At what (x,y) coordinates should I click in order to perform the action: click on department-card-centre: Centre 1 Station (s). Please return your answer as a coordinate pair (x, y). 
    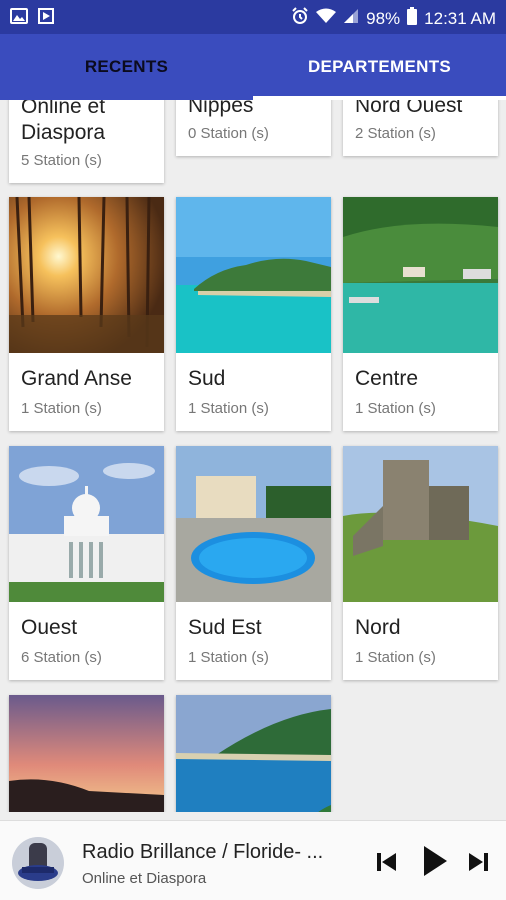
    Looking at the image, I should click on (420, 314).